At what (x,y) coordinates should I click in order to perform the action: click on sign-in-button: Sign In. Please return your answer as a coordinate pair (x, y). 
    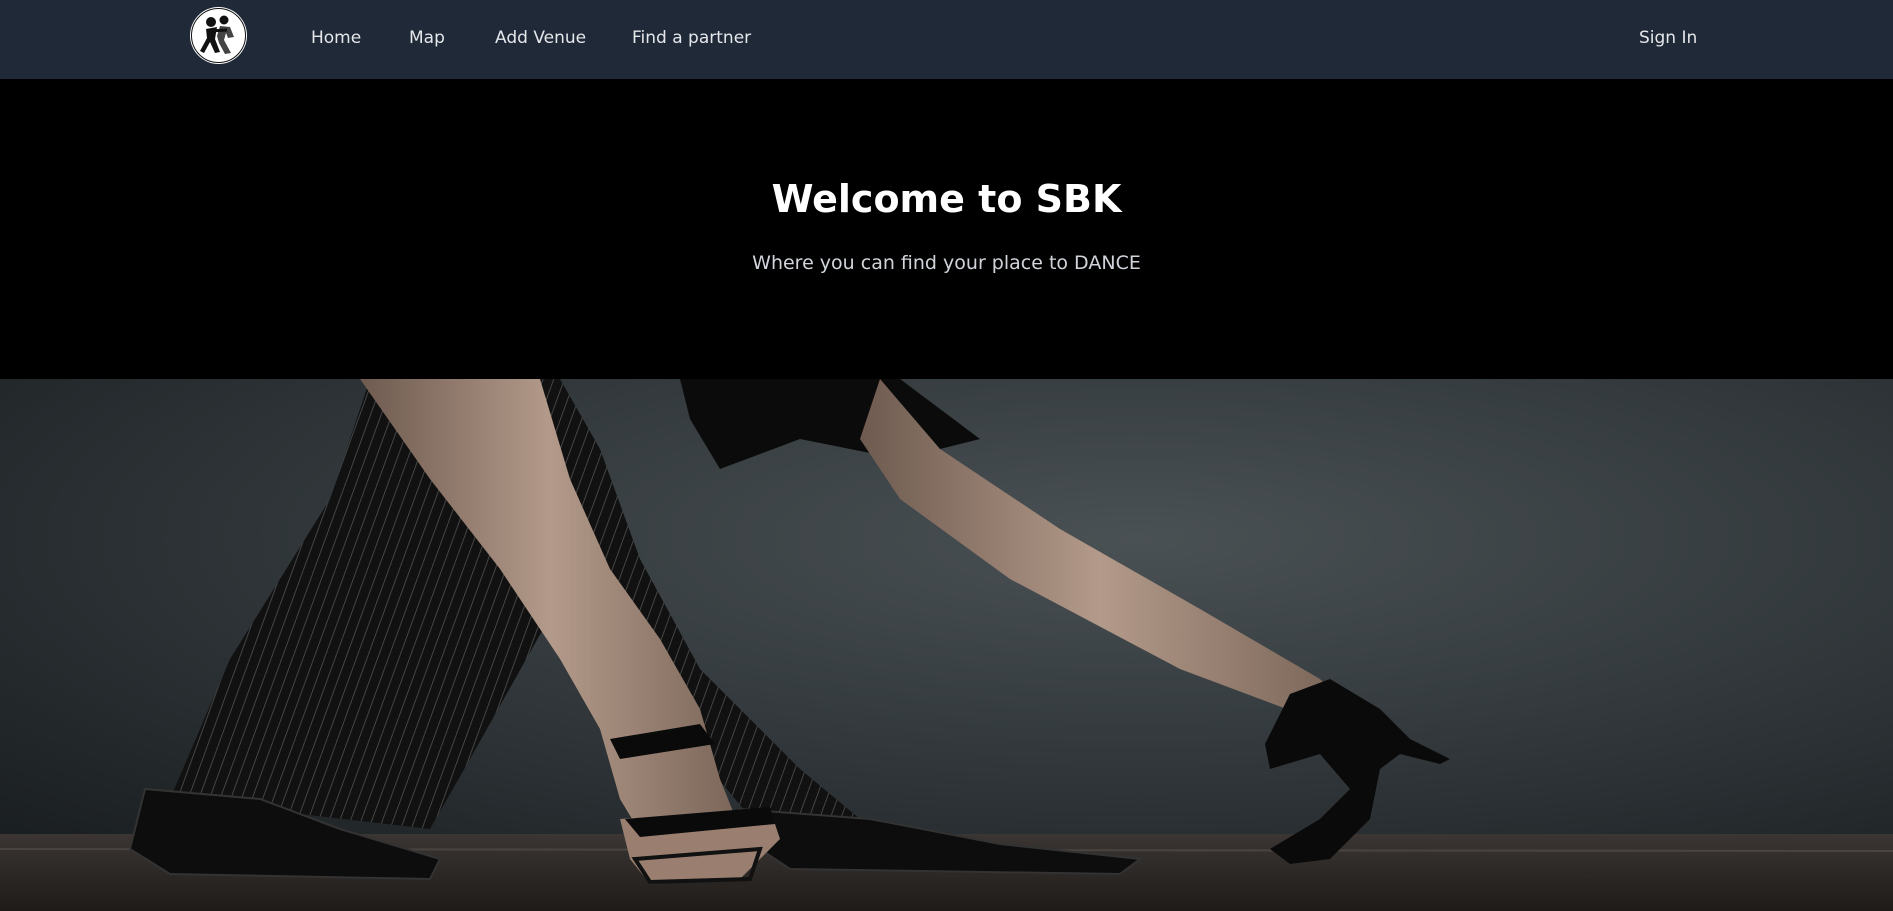
    Looking at the image, I should click on (1668, 38).